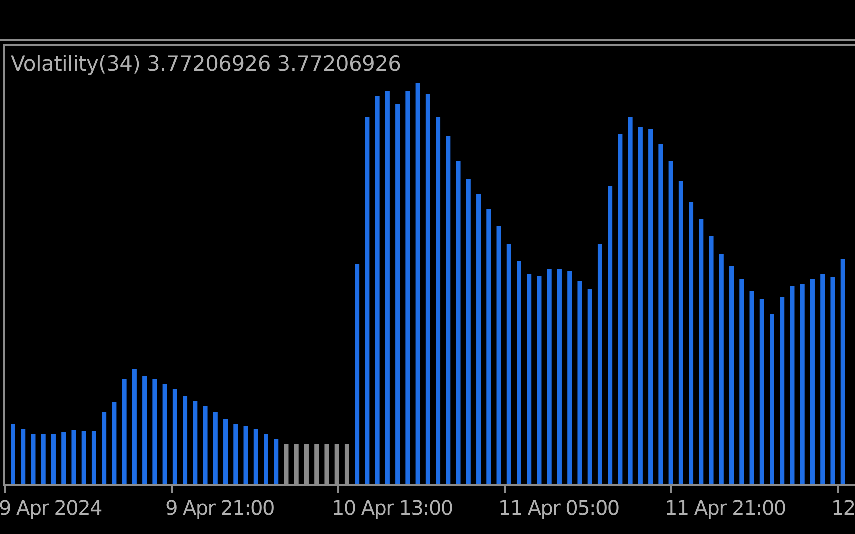  I want to click on indicator-label: Volatility(34) 3.77206926 3.77206926, so click(206, 64).